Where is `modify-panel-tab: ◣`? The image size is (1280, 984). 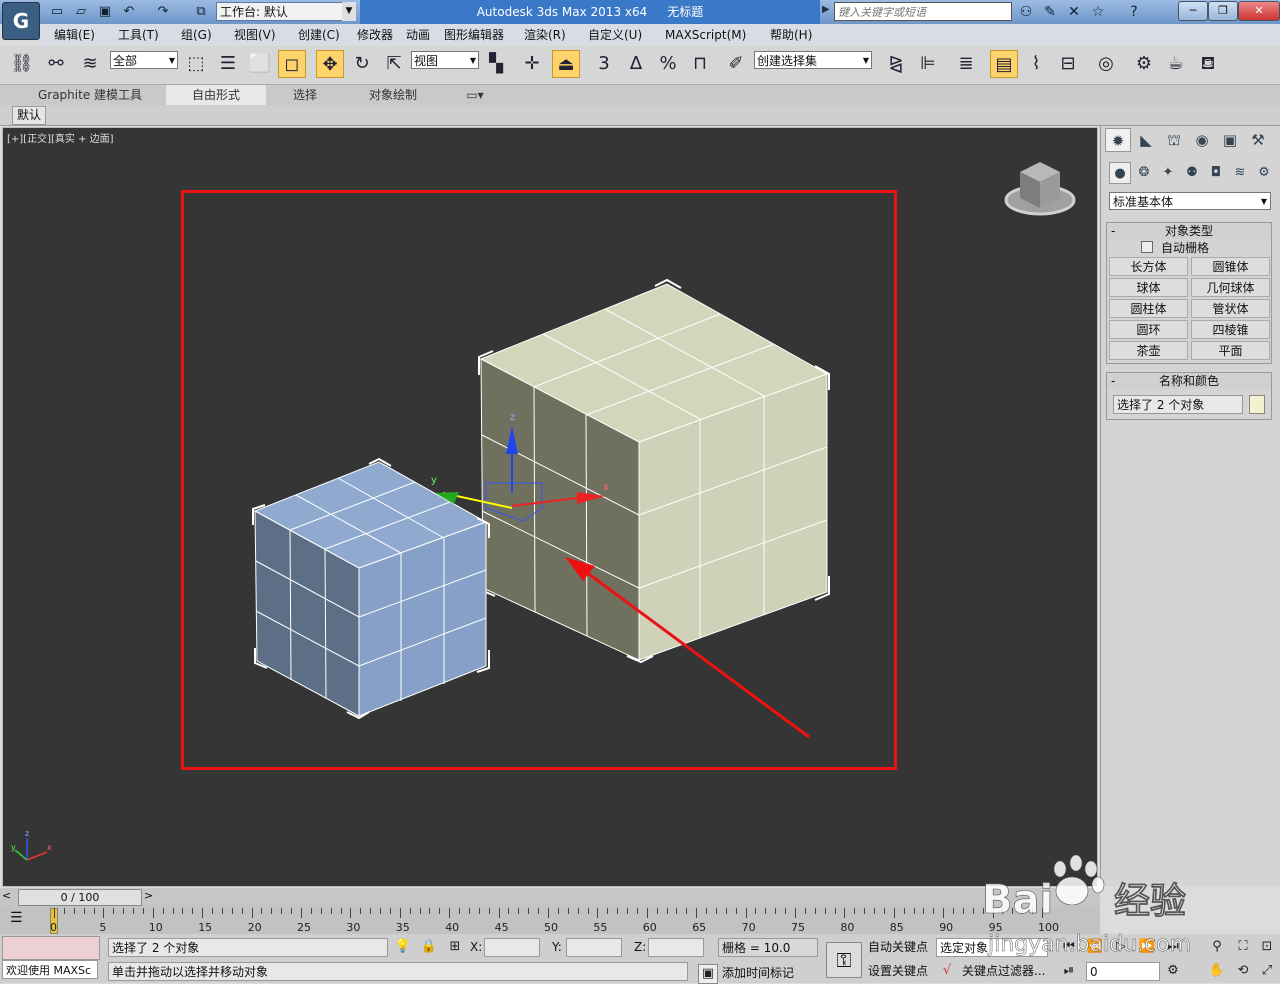
modify-panel-tab: ◣ is located at coordinates (1146, 140).